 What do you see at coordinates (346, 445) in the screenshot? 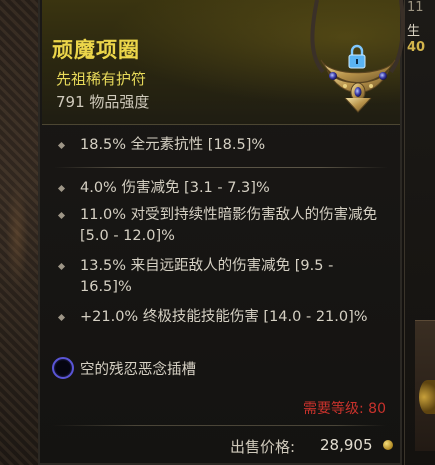
I see `sell-price-value: 28,905` at bounding box center [346, 445].